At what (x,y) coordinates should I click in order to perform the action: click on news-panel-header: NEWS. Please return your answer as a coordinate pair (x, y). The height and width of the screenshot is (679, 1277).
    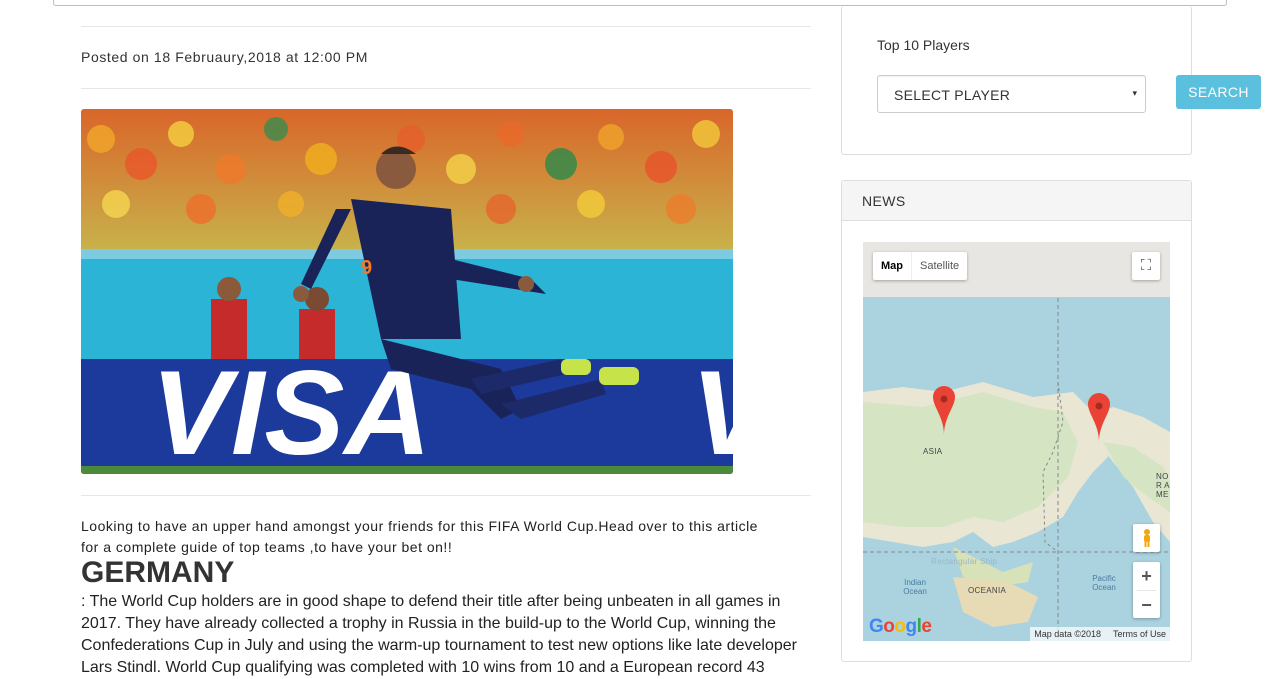
    Looking at the image, I should click on (1016, 201).